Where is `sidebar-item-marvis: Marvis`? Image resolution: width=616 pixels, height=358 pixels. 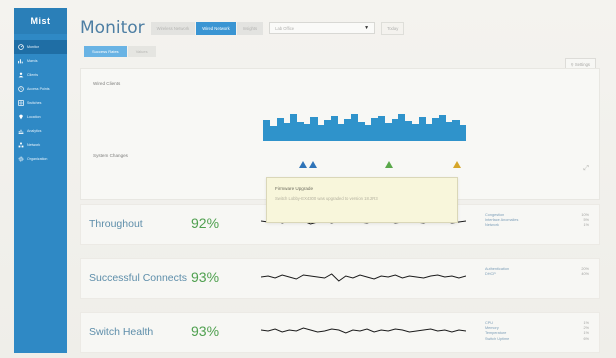
sidebar-item-marvis: Marvis is located at coordinates (40, 61).